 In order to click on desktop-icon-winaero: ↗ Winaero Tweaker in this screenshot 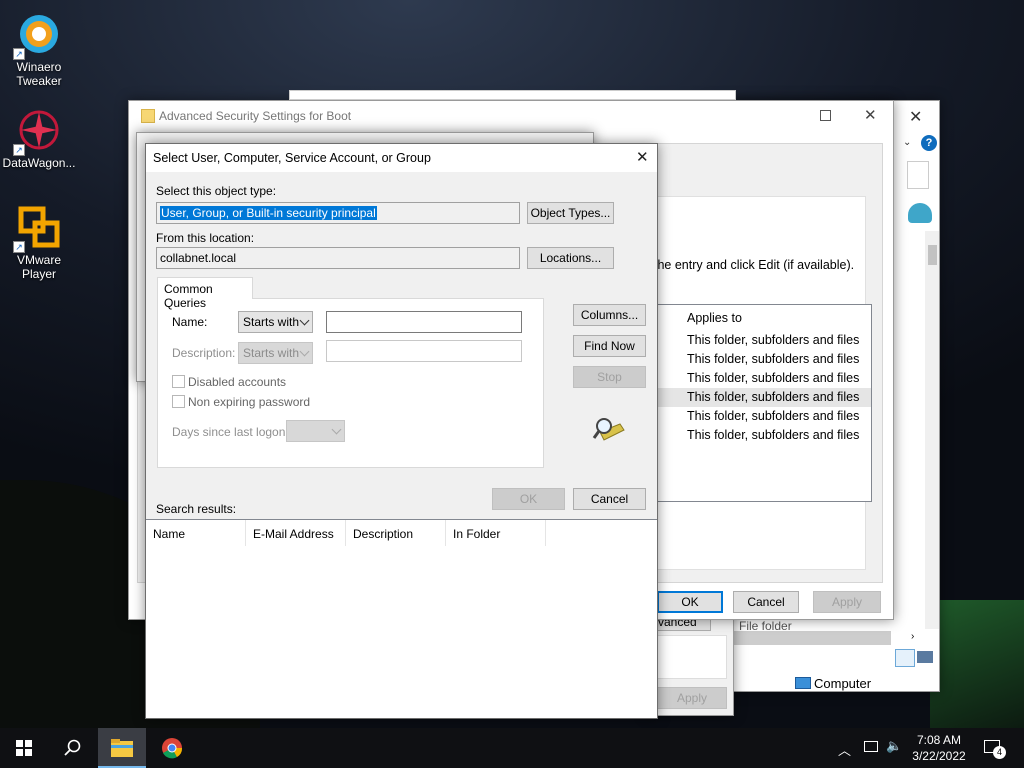, I will do `click(39, 50)`.